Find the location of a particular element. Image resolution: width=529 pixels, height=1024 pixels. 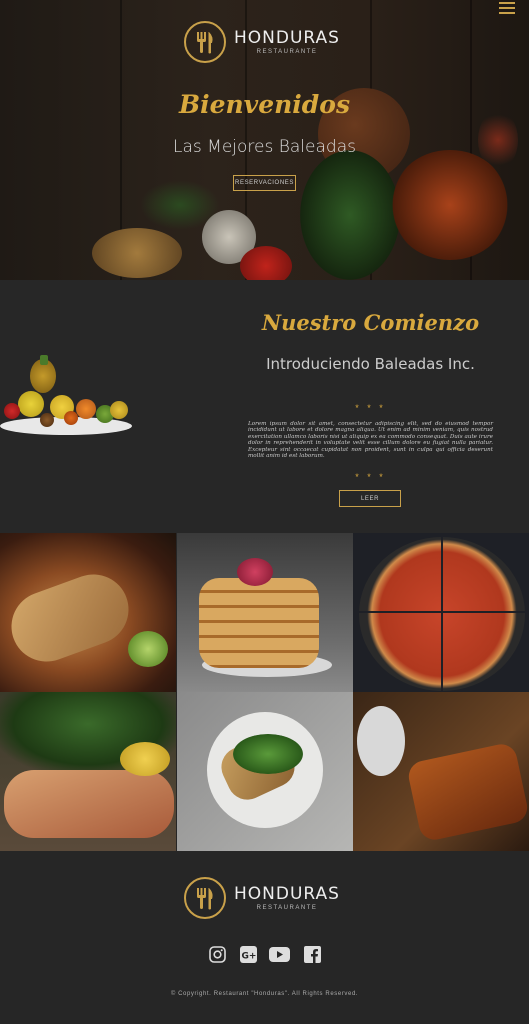

instagram-icon is located at coordinates (217, 954).